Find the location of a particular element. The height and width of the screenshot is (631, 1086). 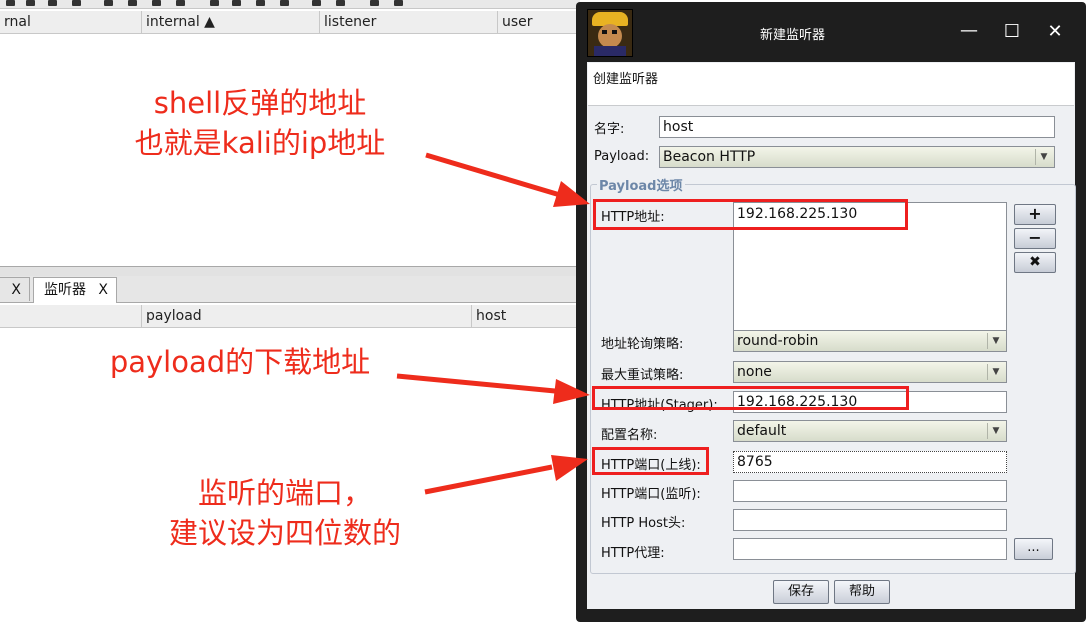

annotation-arrows is located at coordinates (493, 323).